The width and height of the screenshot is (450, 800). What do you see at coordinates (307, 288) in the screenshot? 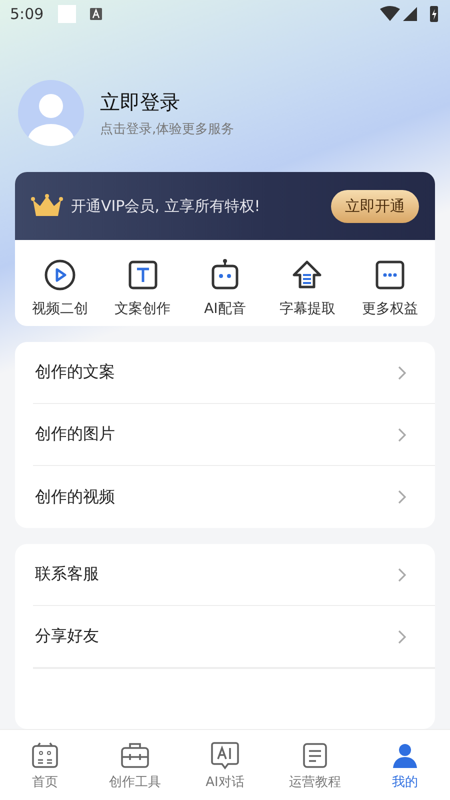
I see `feature-button: 字幕提取` at bounding box center [307, 288].